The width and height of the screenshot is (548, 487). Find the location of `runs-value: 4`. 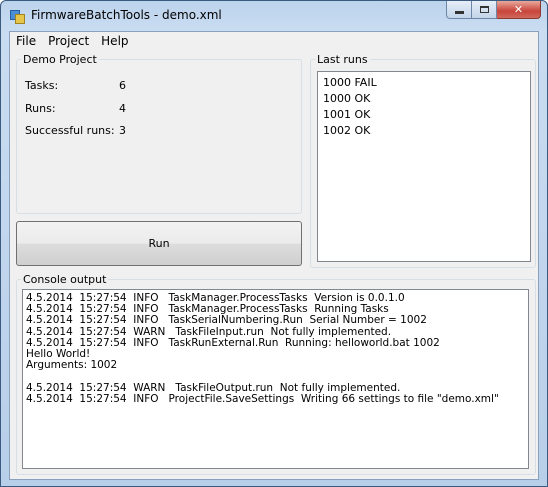

runs-value: 4 is located at coordinates (122, 108).